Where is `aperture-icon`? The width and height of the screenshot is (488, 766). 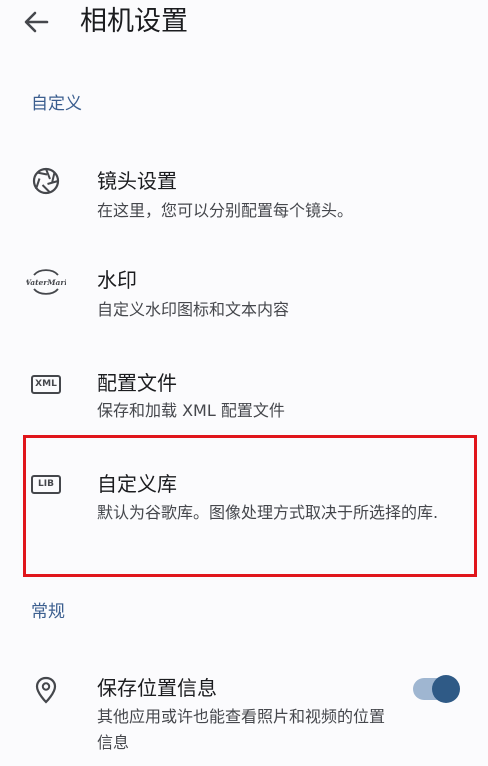 aperture-icon is located at coordinates (46, 181).